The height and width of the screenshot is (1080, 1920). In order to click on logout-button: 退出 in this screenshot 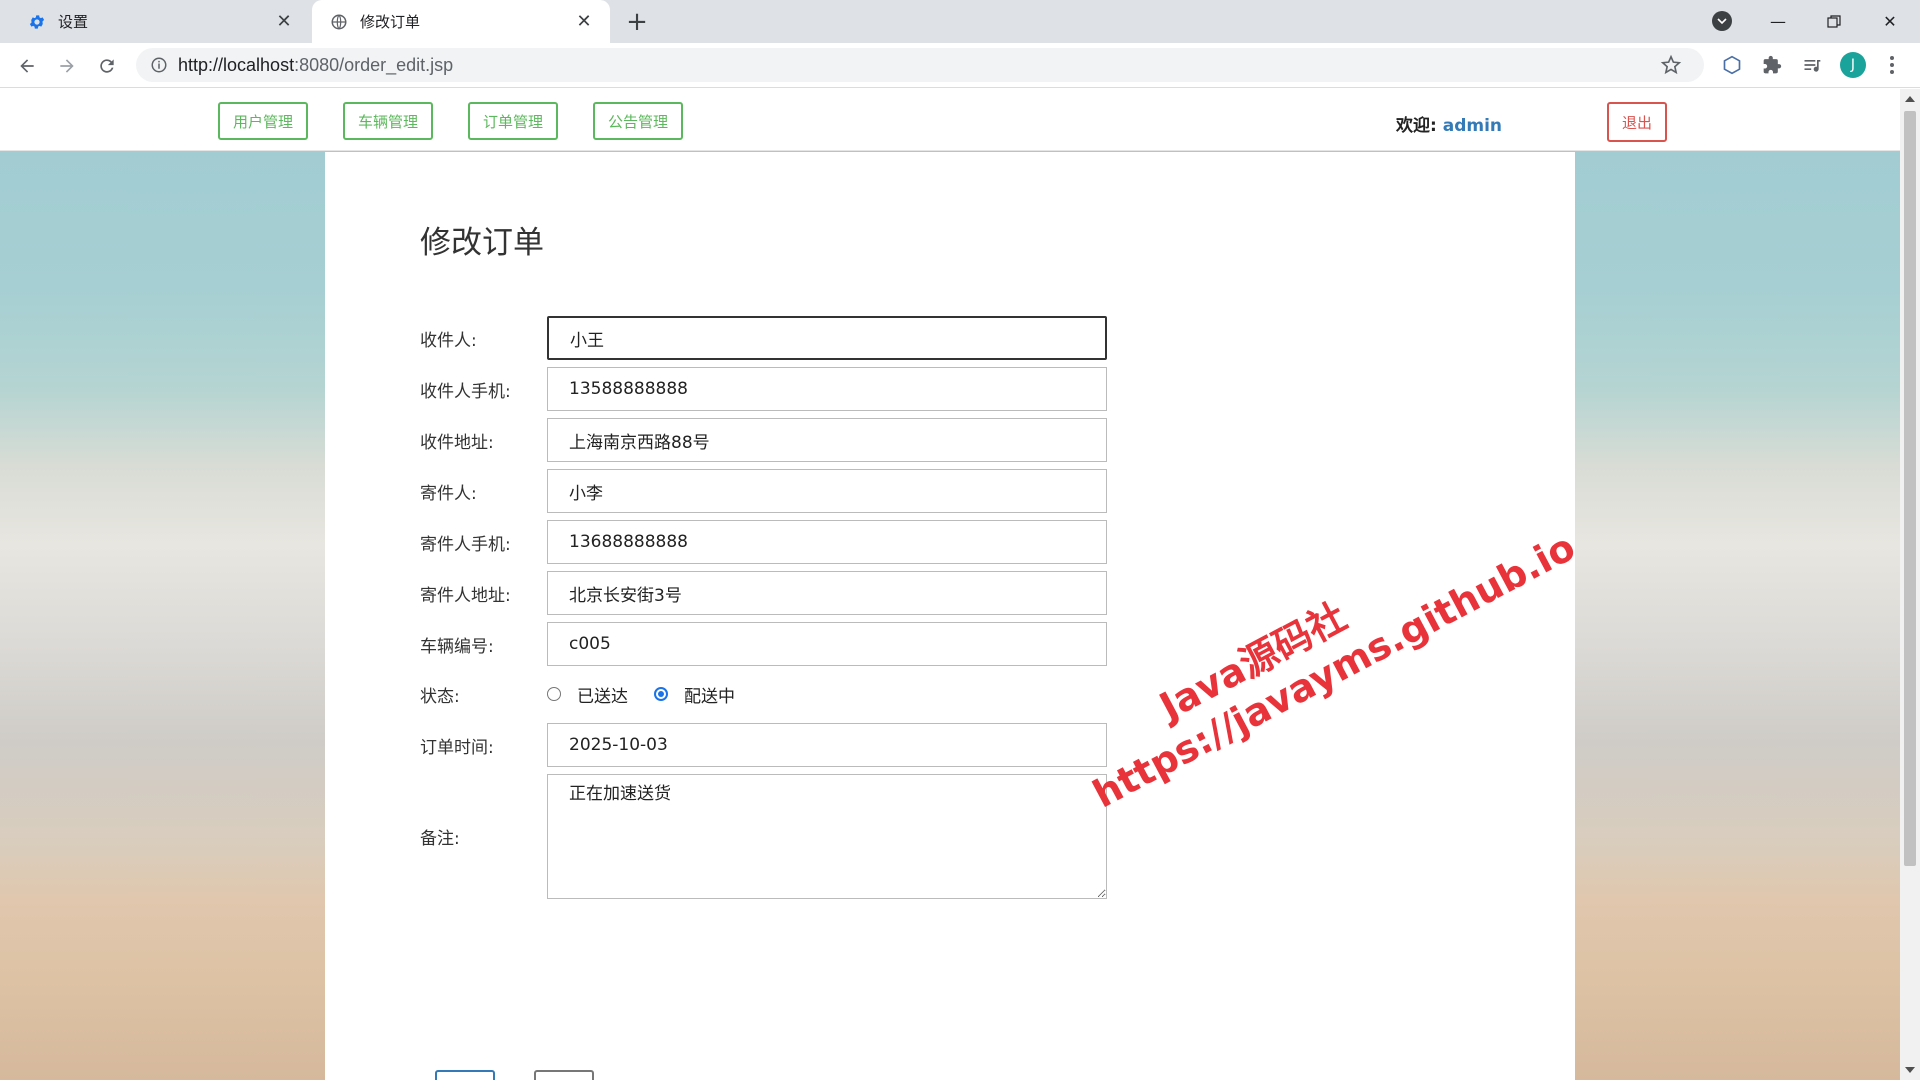, I will do `click(1637, 122)`.